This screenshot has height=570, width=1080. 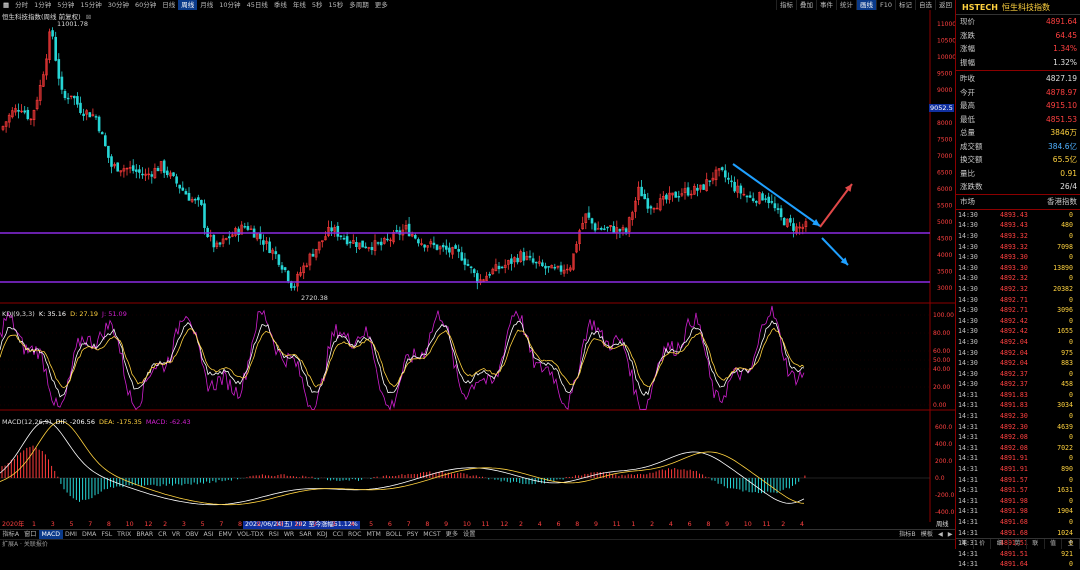 I want to click on toolbar-right-item-5: F10, so click(x=885, y=5).